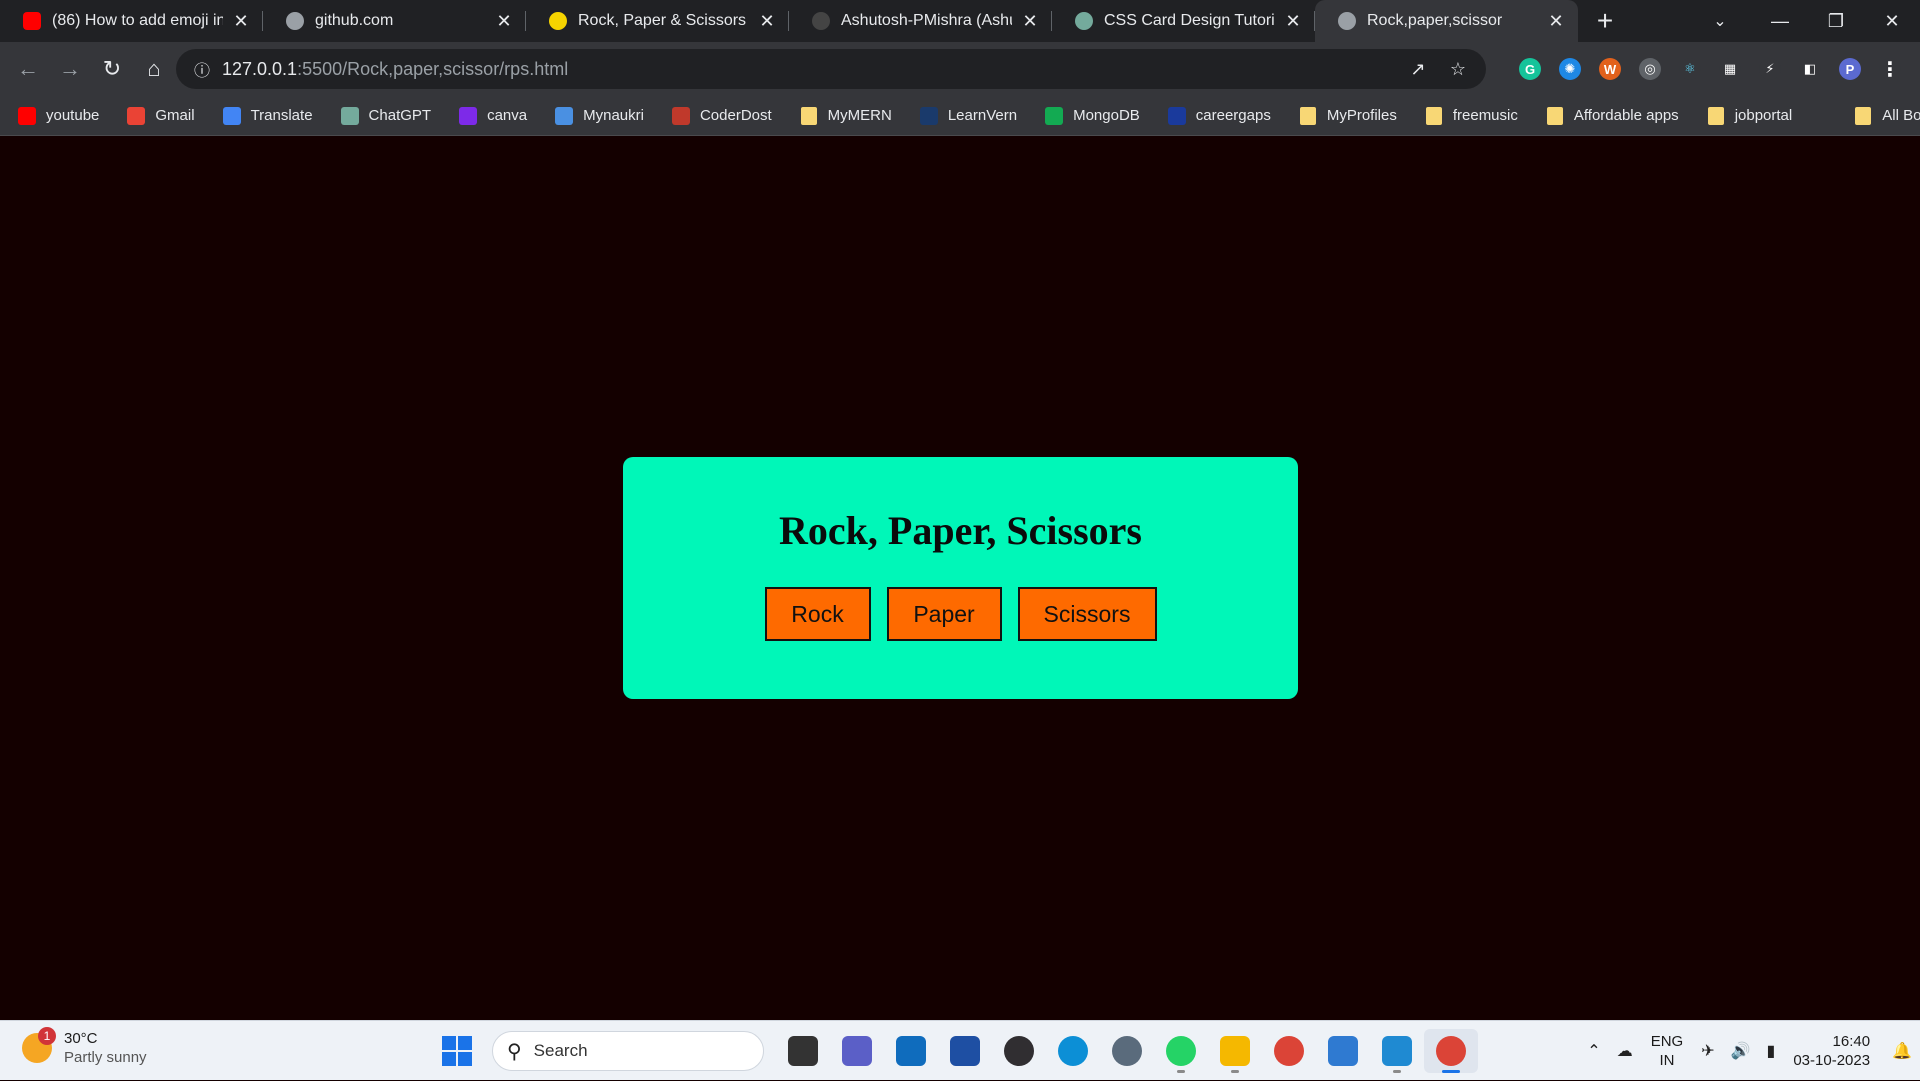 The height and width of the screenshot is (1081, 1920). I want to click on bookmark-item: LearnVern, so click(964, 116).